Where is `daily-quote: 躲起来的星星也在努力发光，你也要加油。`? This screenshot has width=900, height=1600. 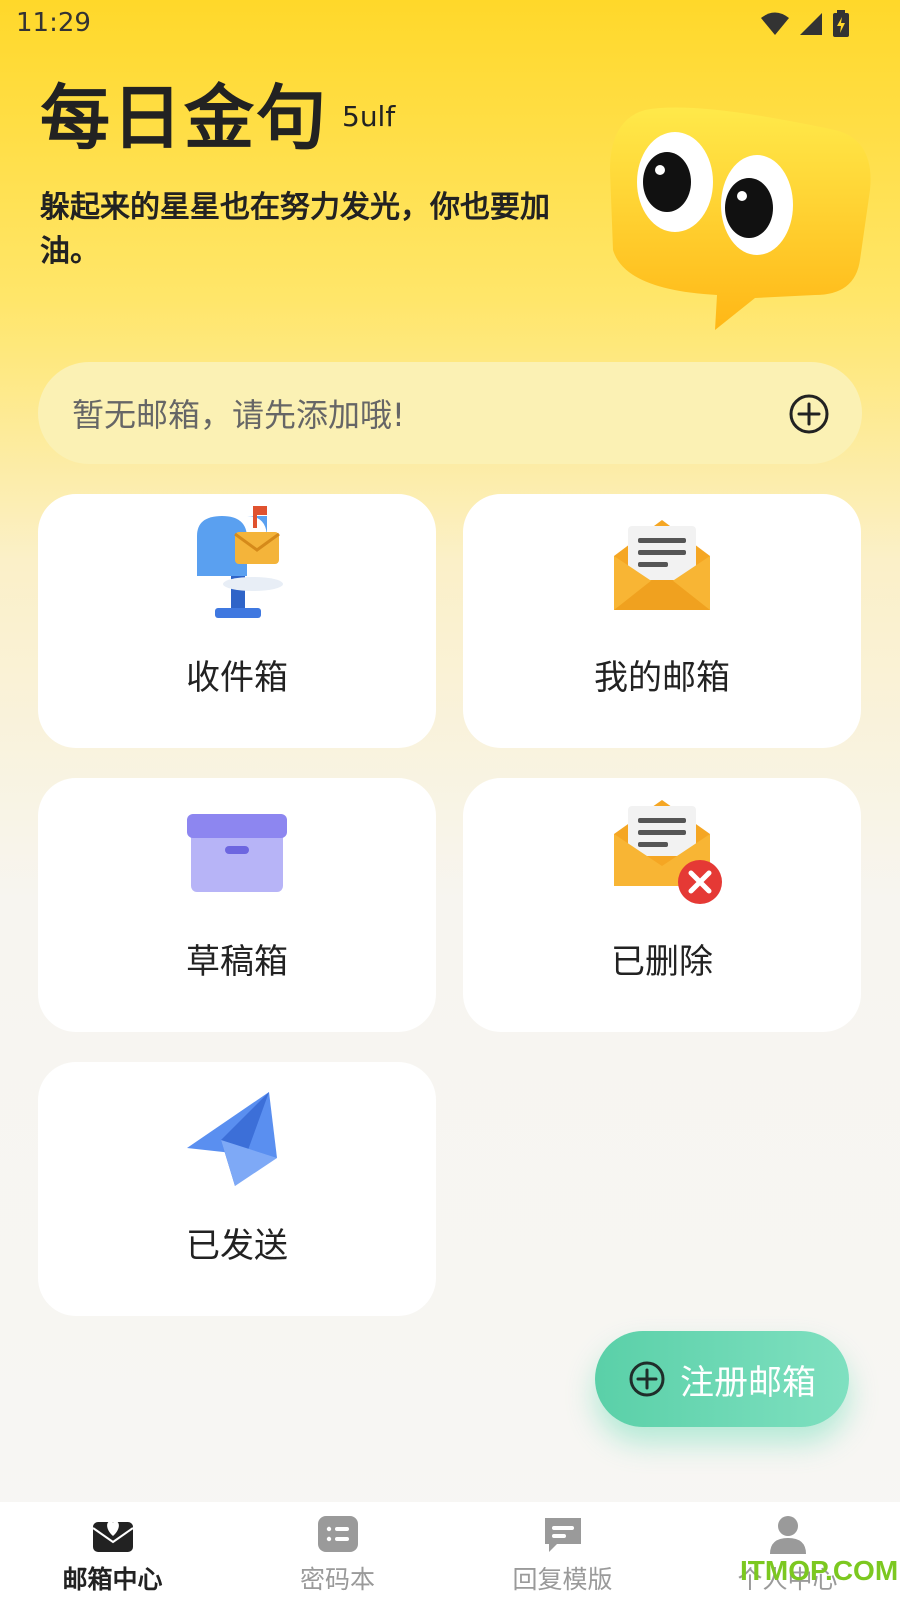
daily-quote: 躲起来的星星也在努力发光，你也要加油。 is located at coordinates (295, 229).